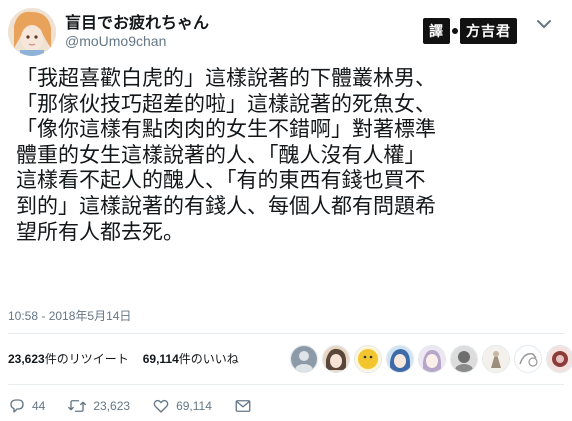 The width and height of the screenshot is (572, 421). What do you see at coordinates (137, 21) in the screenshot?
I see `author-display-name: 盲目でお疲れちゃん` at bounding box center [137, 21].